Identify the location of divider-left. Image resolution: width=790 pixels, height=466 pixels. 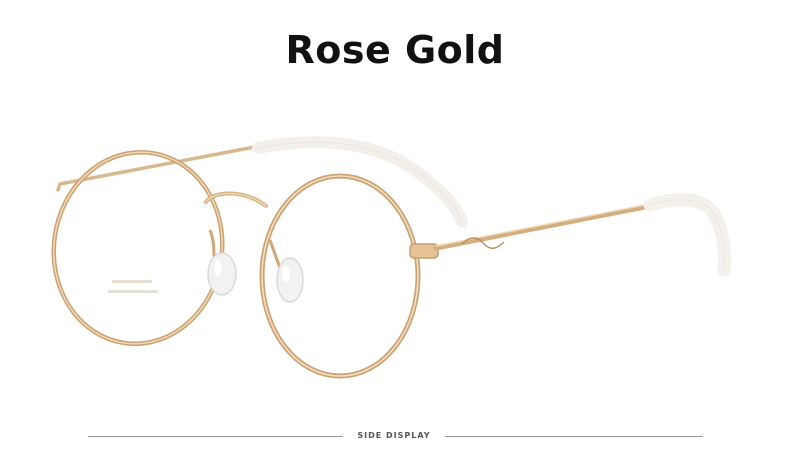
(215, 436).